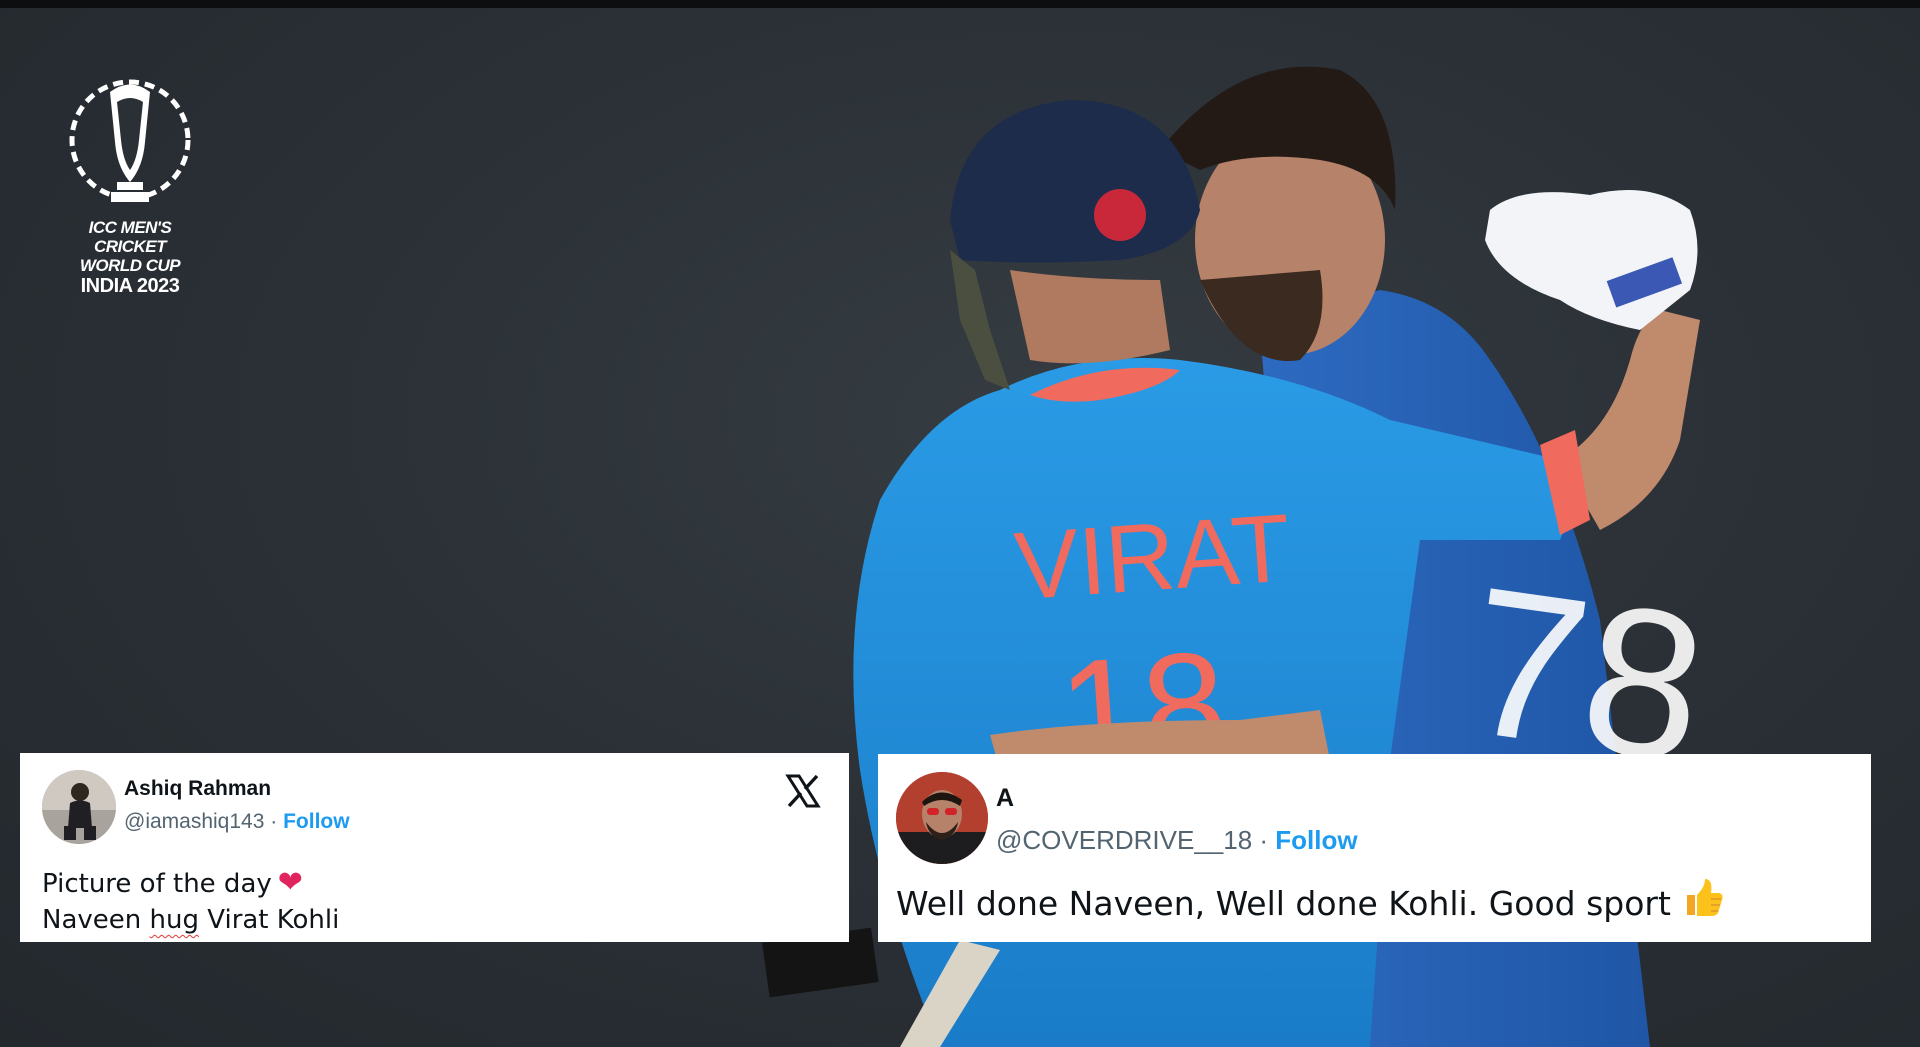  Describe the element at coordinates (1703, 902) in the screenshot. I see `thumbs-up-icon` at that location.